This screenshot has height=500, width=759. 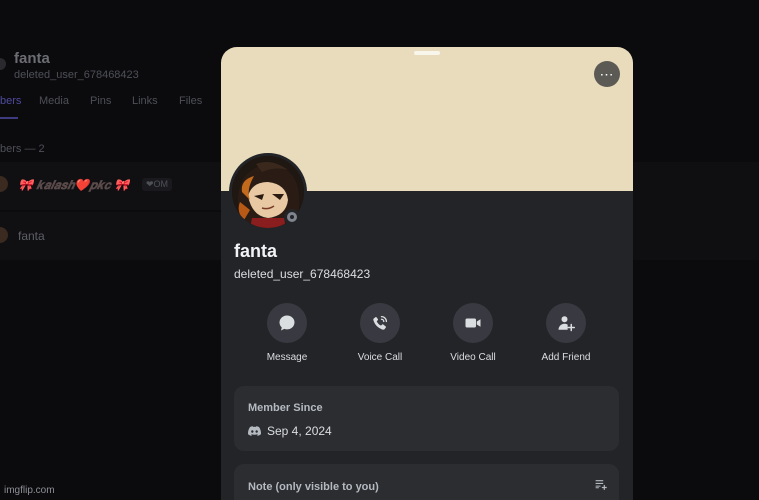 I want to click on username: deleted_user_678468423, so click(x=302, y=274).